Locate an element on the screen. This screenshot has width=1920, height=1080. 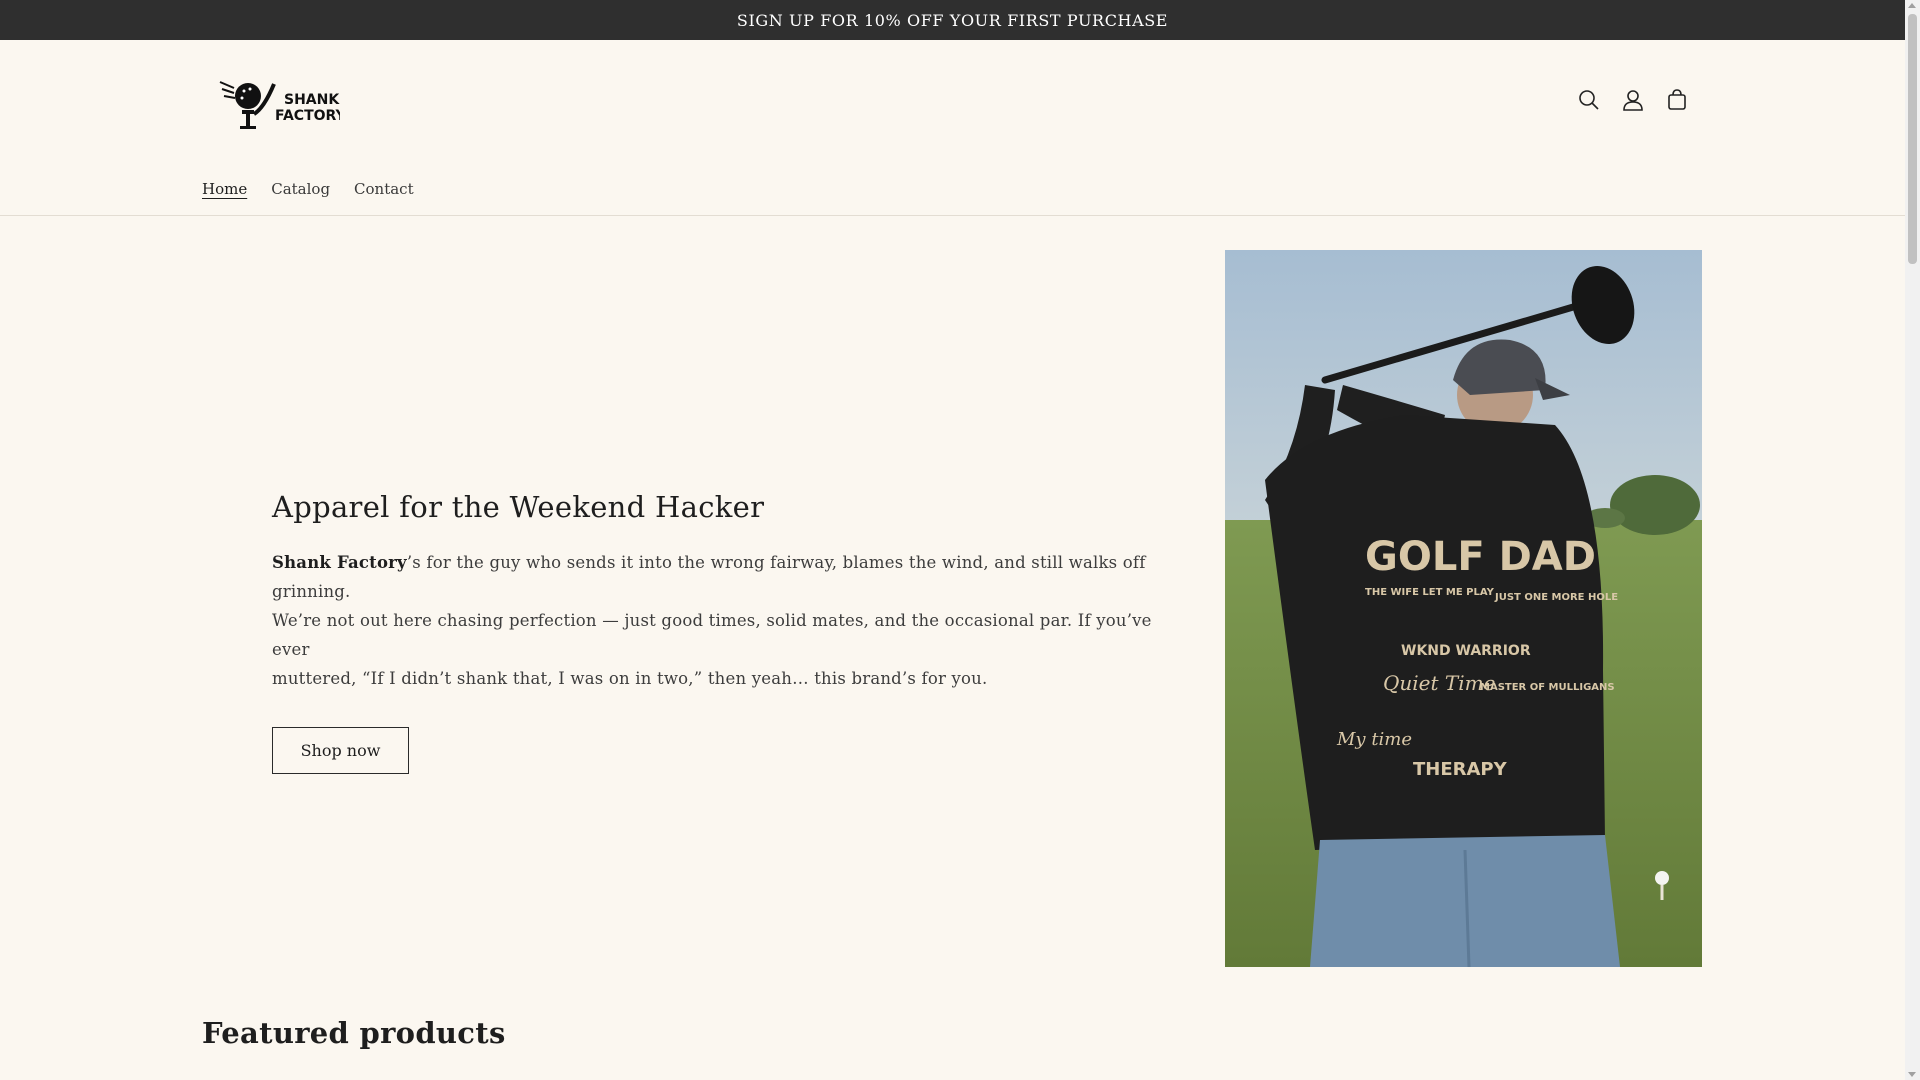
scroll-thumb is located at coordinates (1912, 139).